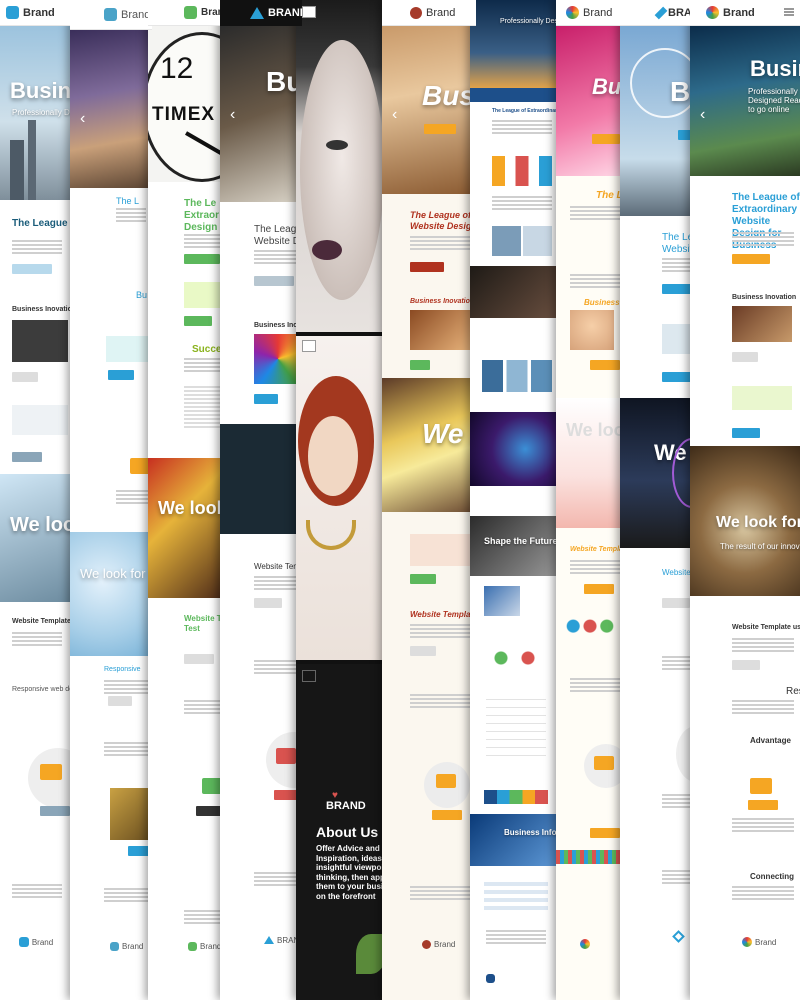  I want to click on purple-photo, so click(516, 449).